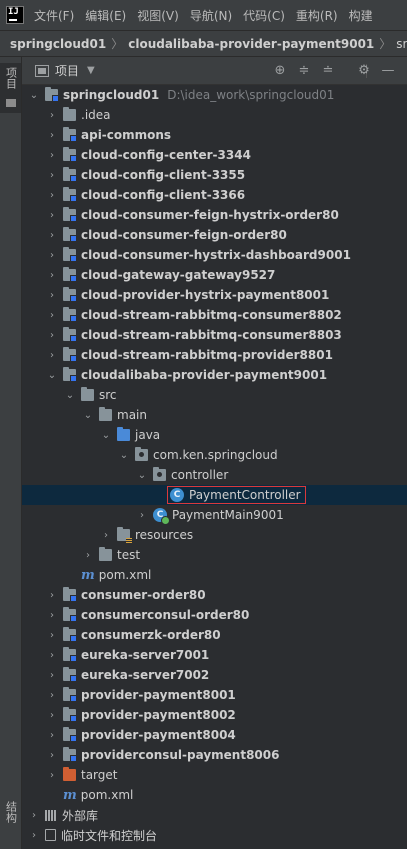  Describe the element at coordinates (388, 71) in the screenshot. I see `minimize-icon: —` at that location.